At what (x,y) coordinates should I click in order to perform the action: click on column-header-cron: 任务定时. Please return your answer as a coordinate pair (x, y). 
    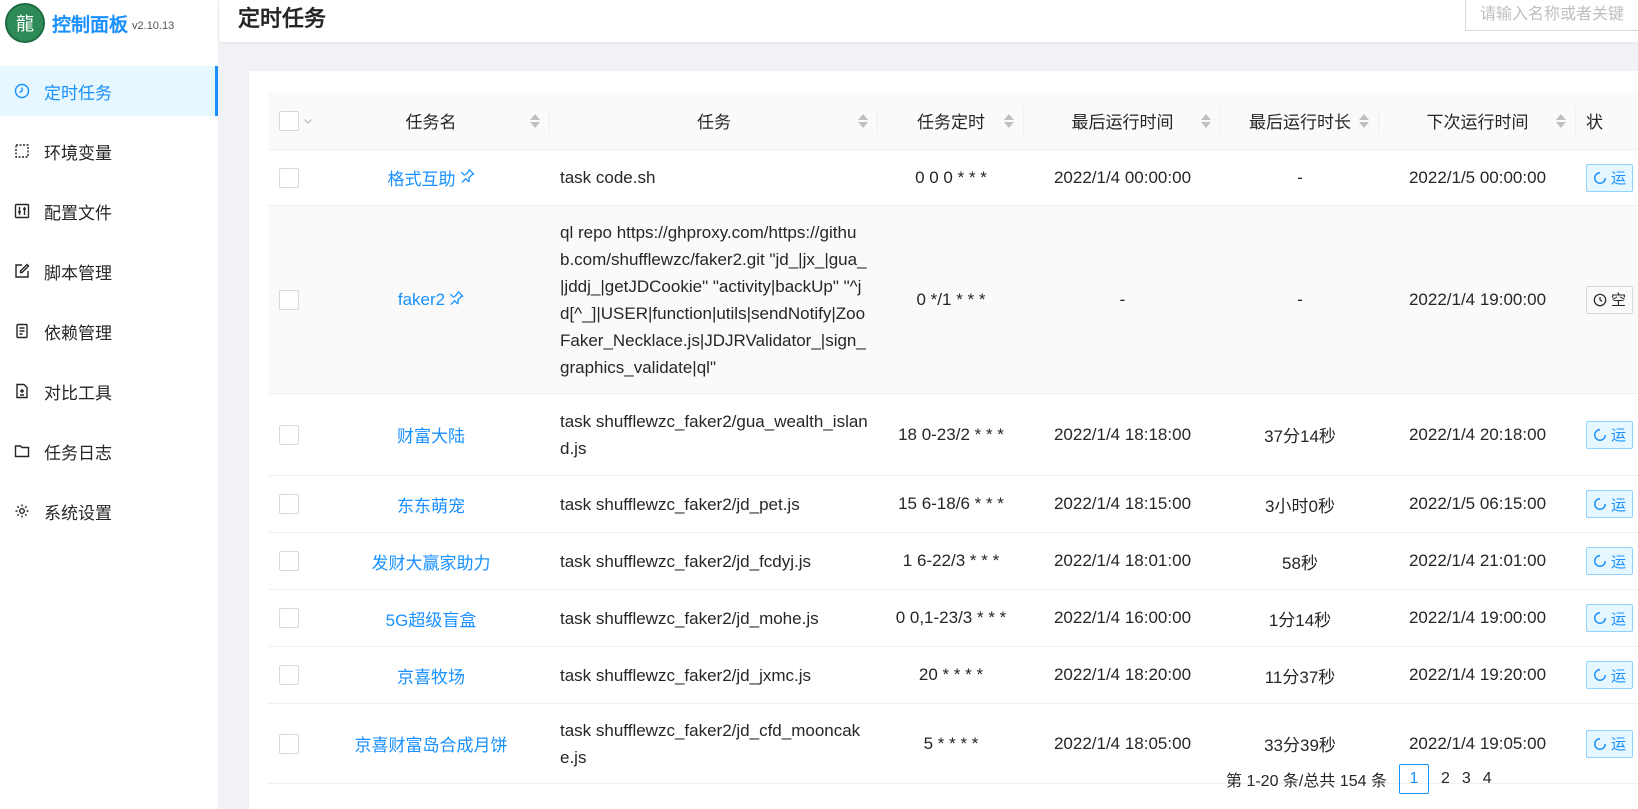
    Looking at the image, I should click on (951, 120).